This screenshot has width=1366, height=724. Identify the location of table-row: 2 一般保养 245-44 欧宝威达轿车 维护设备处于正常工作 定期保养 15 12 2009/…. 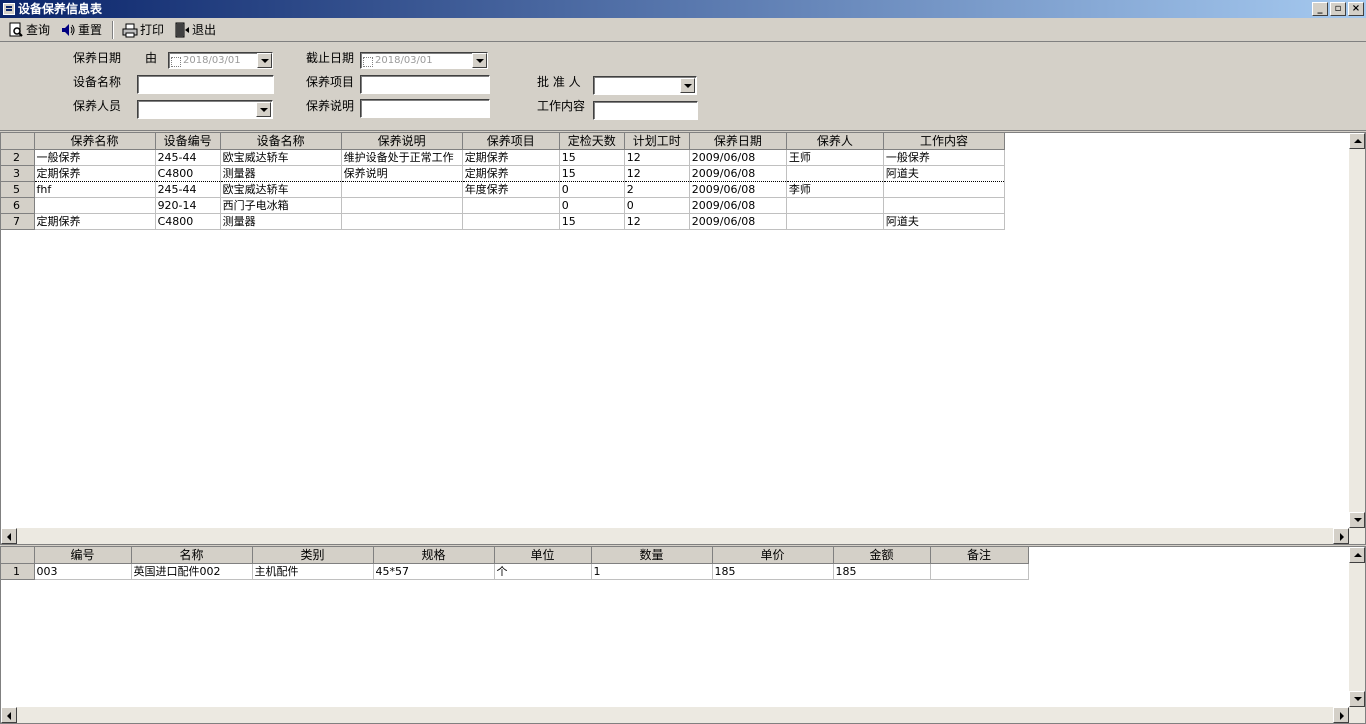
(503, 157).